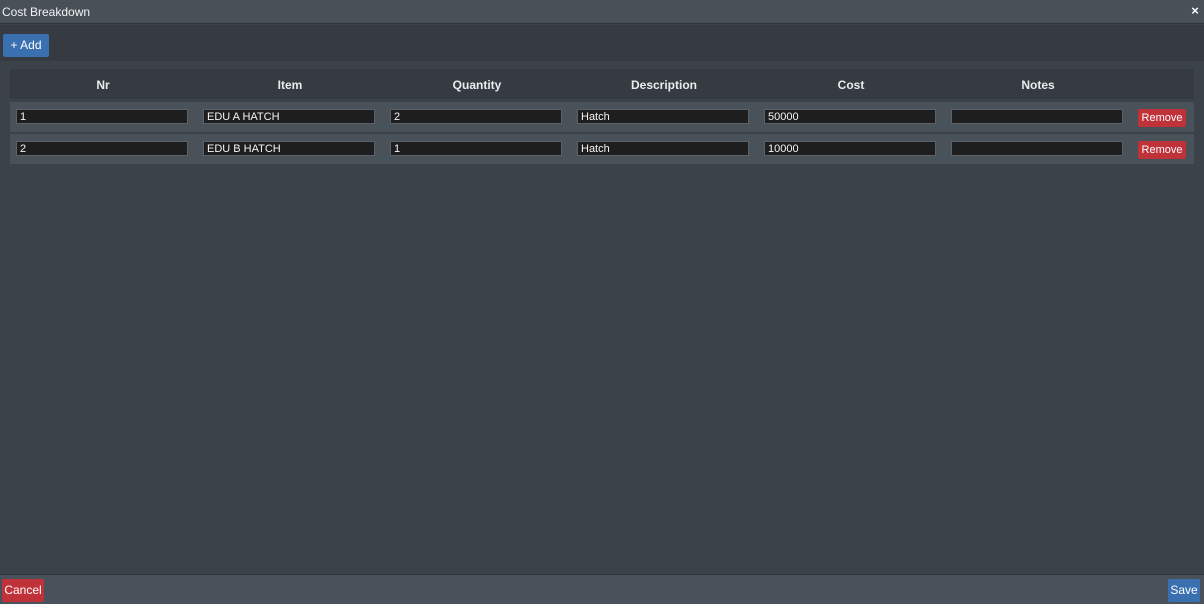  Describe the element at coordinates (1195, 11) in the screenshot. I see `close-icon: ×` at that location.